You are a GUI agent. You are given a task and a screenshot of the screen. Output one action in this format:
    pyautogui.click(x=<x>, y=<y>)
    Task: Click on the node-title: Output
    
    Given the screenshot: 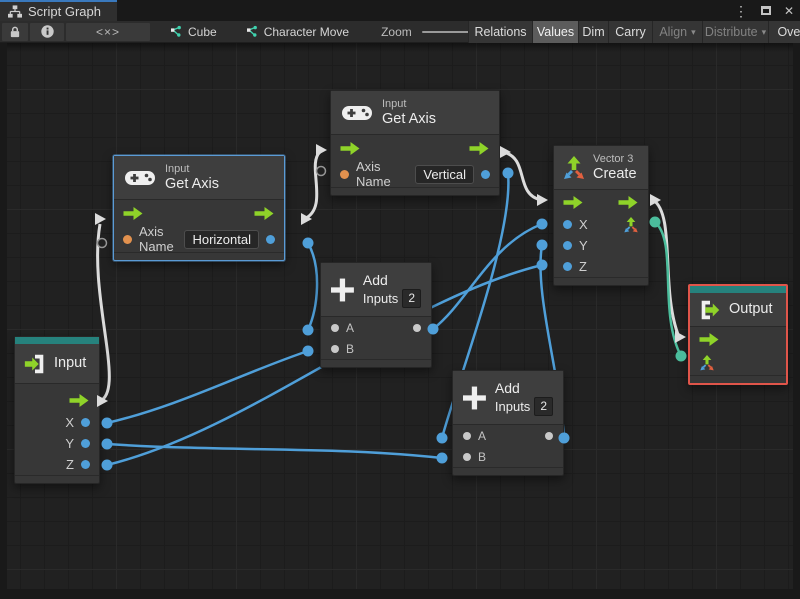 What is the action you would take?
    pyautogui.click(x=751, y=309)
    